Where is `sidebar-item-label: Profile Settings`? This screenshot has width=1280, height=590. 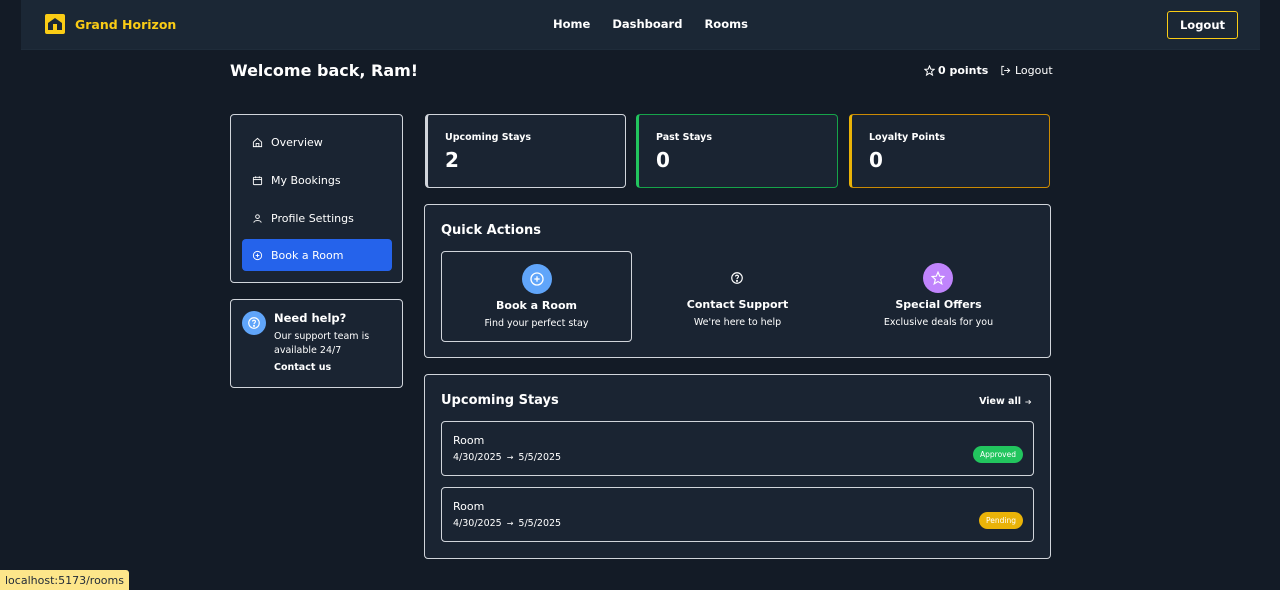
sidebar-item-label: Profile Settings is located at coordinates (312, 218).